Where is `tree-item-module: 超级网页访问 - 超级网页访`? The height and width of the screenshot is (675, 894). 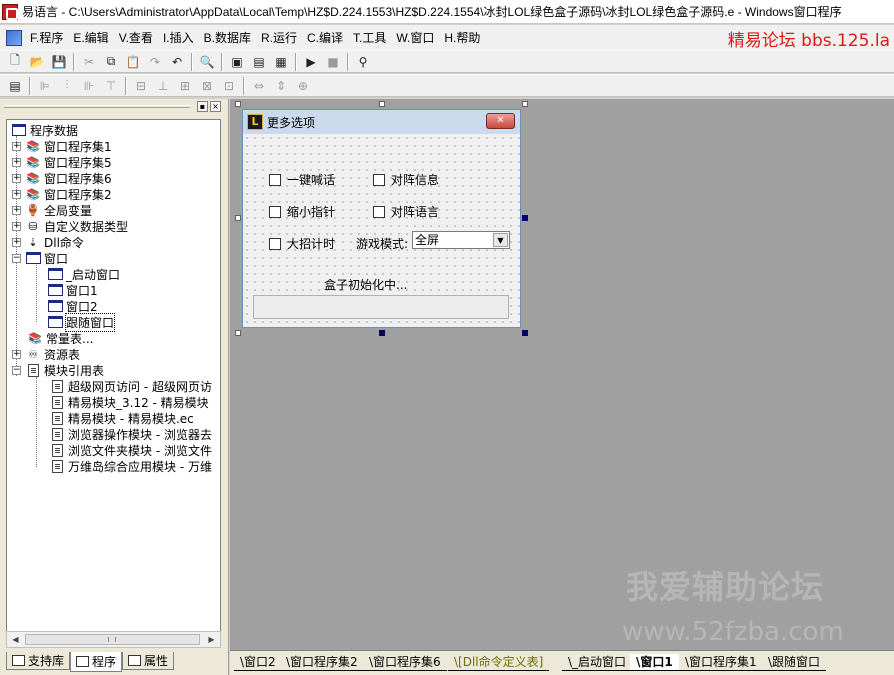 tree-item-module: 超级网页访问 - 超级网页访 is located at coordinates (130, 386).